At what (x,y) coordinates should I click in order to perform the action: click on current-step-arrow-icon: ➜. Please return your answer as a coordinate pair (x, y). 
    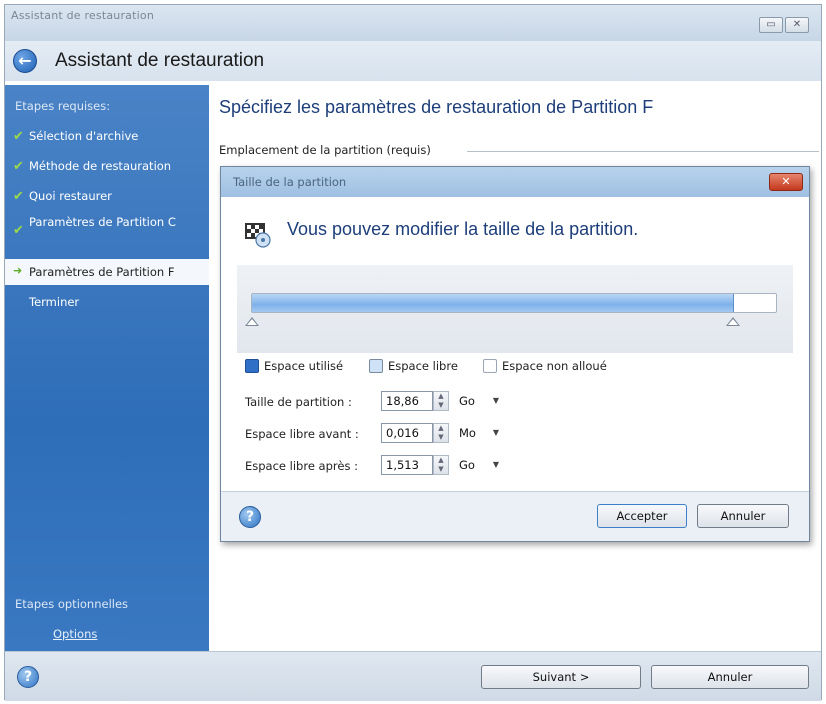
    Looking at the image, I should click on (18, 270).